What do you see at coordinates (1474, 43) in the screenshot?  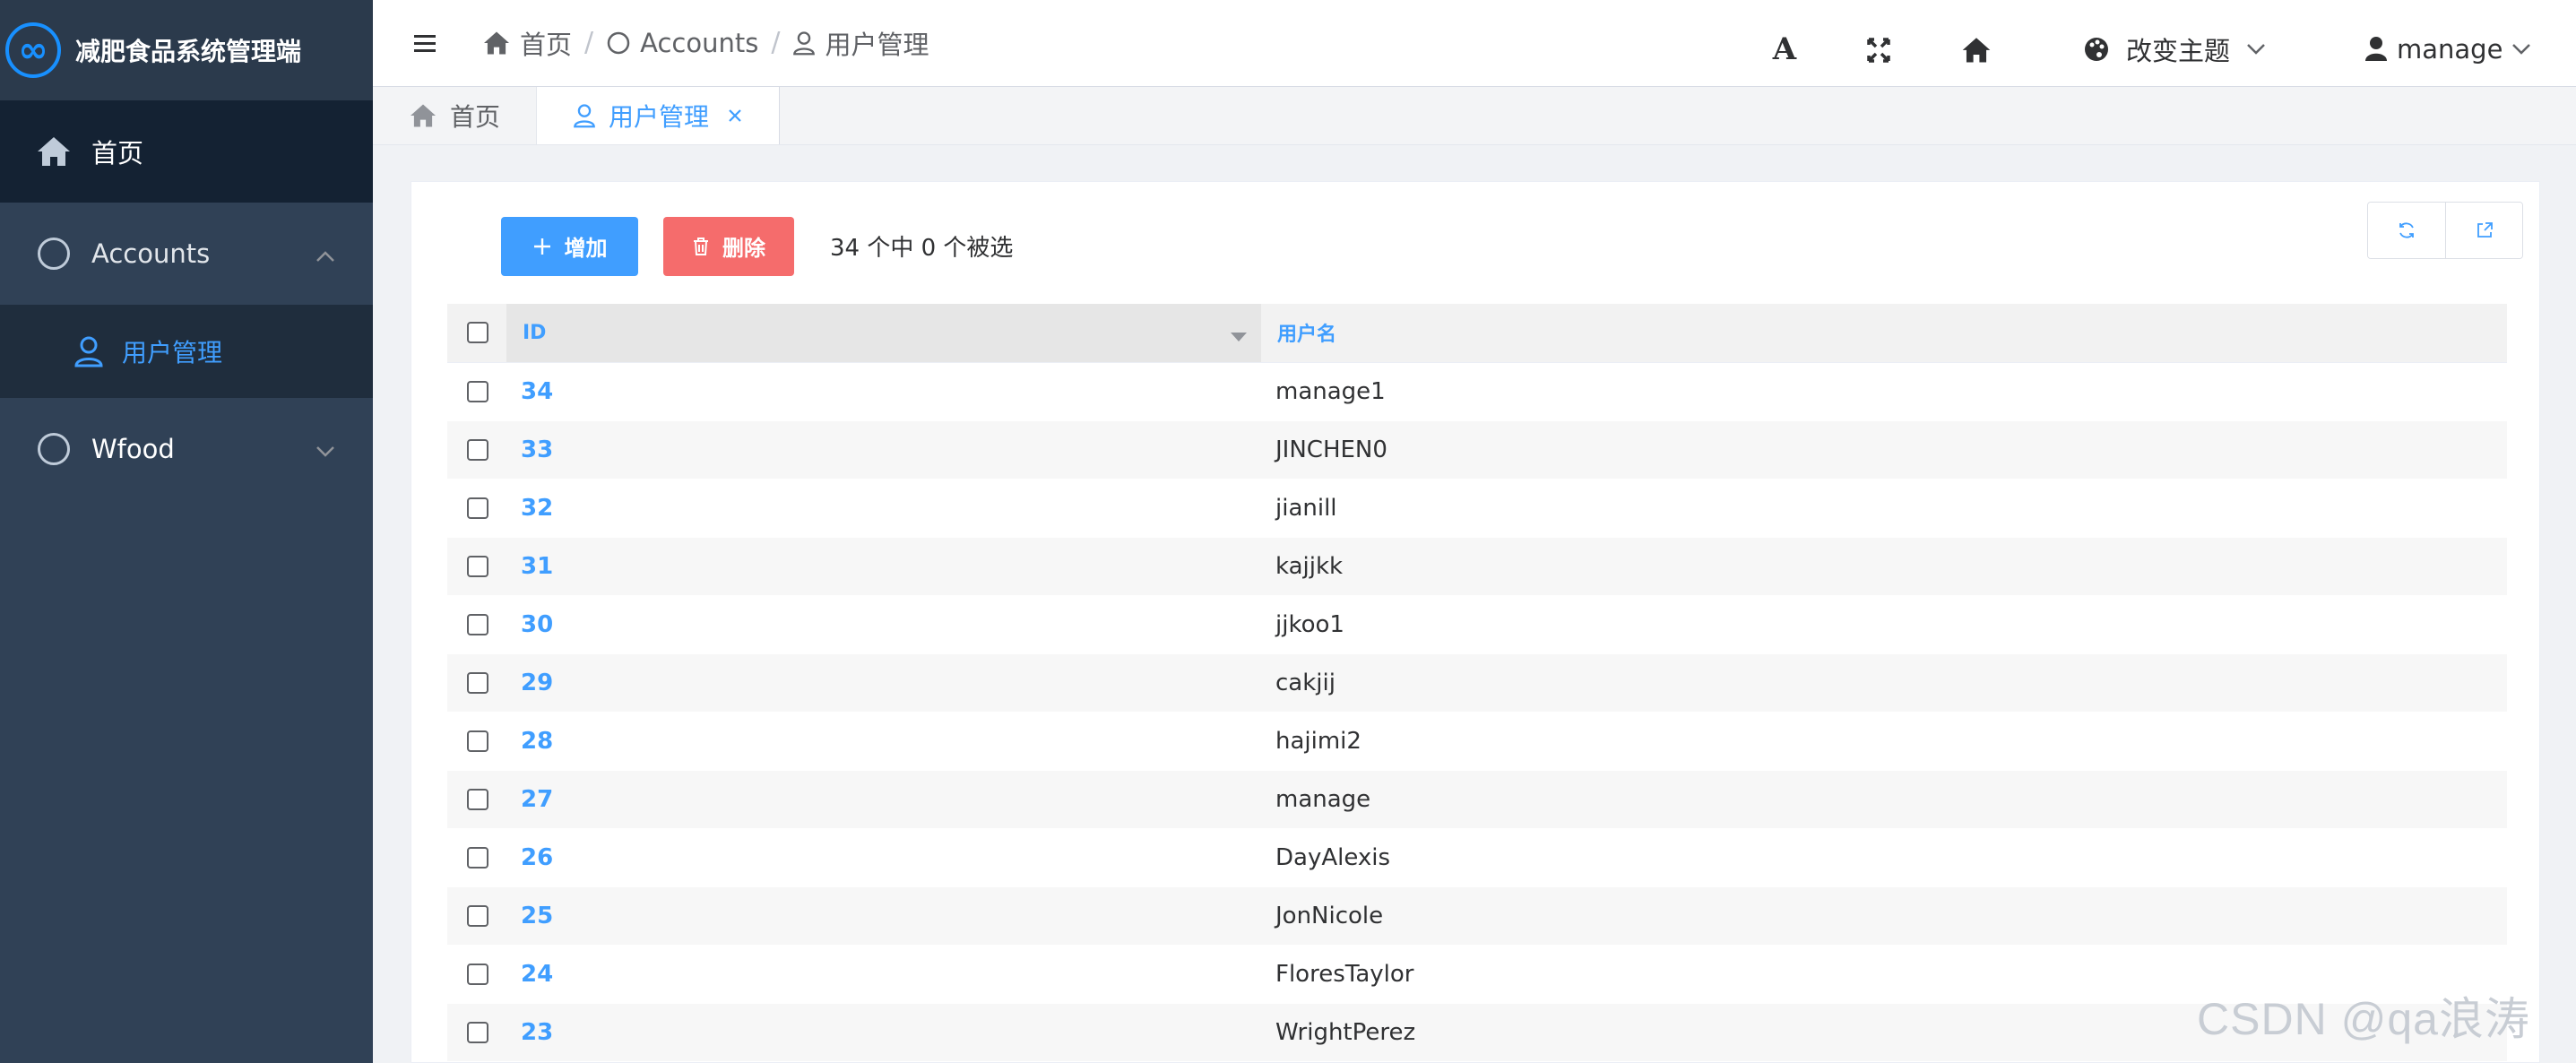 I see `top-navbar: 首页 / Accounts / 用户管理 A 改变主题 manage` at bounding box center [1474, 43].